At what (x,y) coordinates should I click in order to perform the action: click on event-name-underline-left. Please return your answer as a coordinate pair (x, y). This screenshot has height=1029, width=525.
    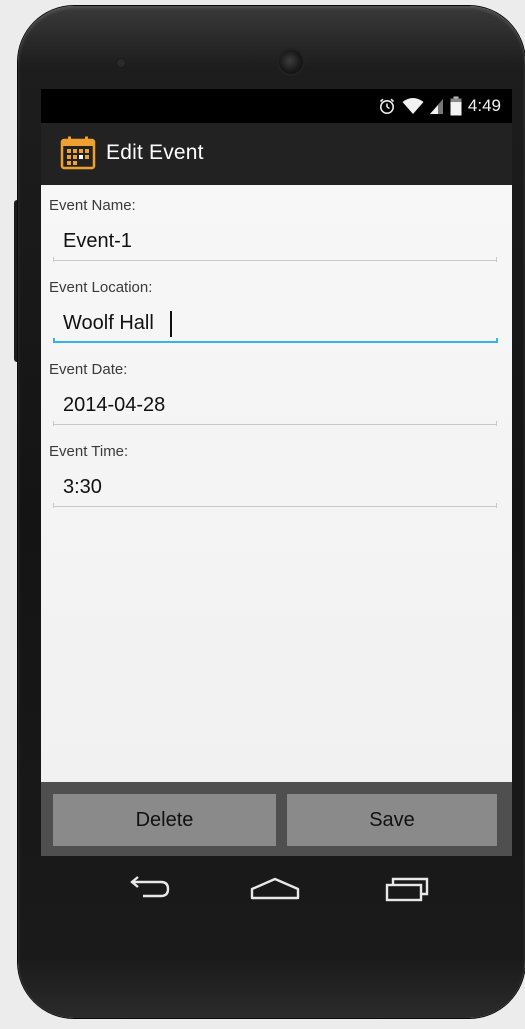
    Looking at the image, I should click on (53, 259).